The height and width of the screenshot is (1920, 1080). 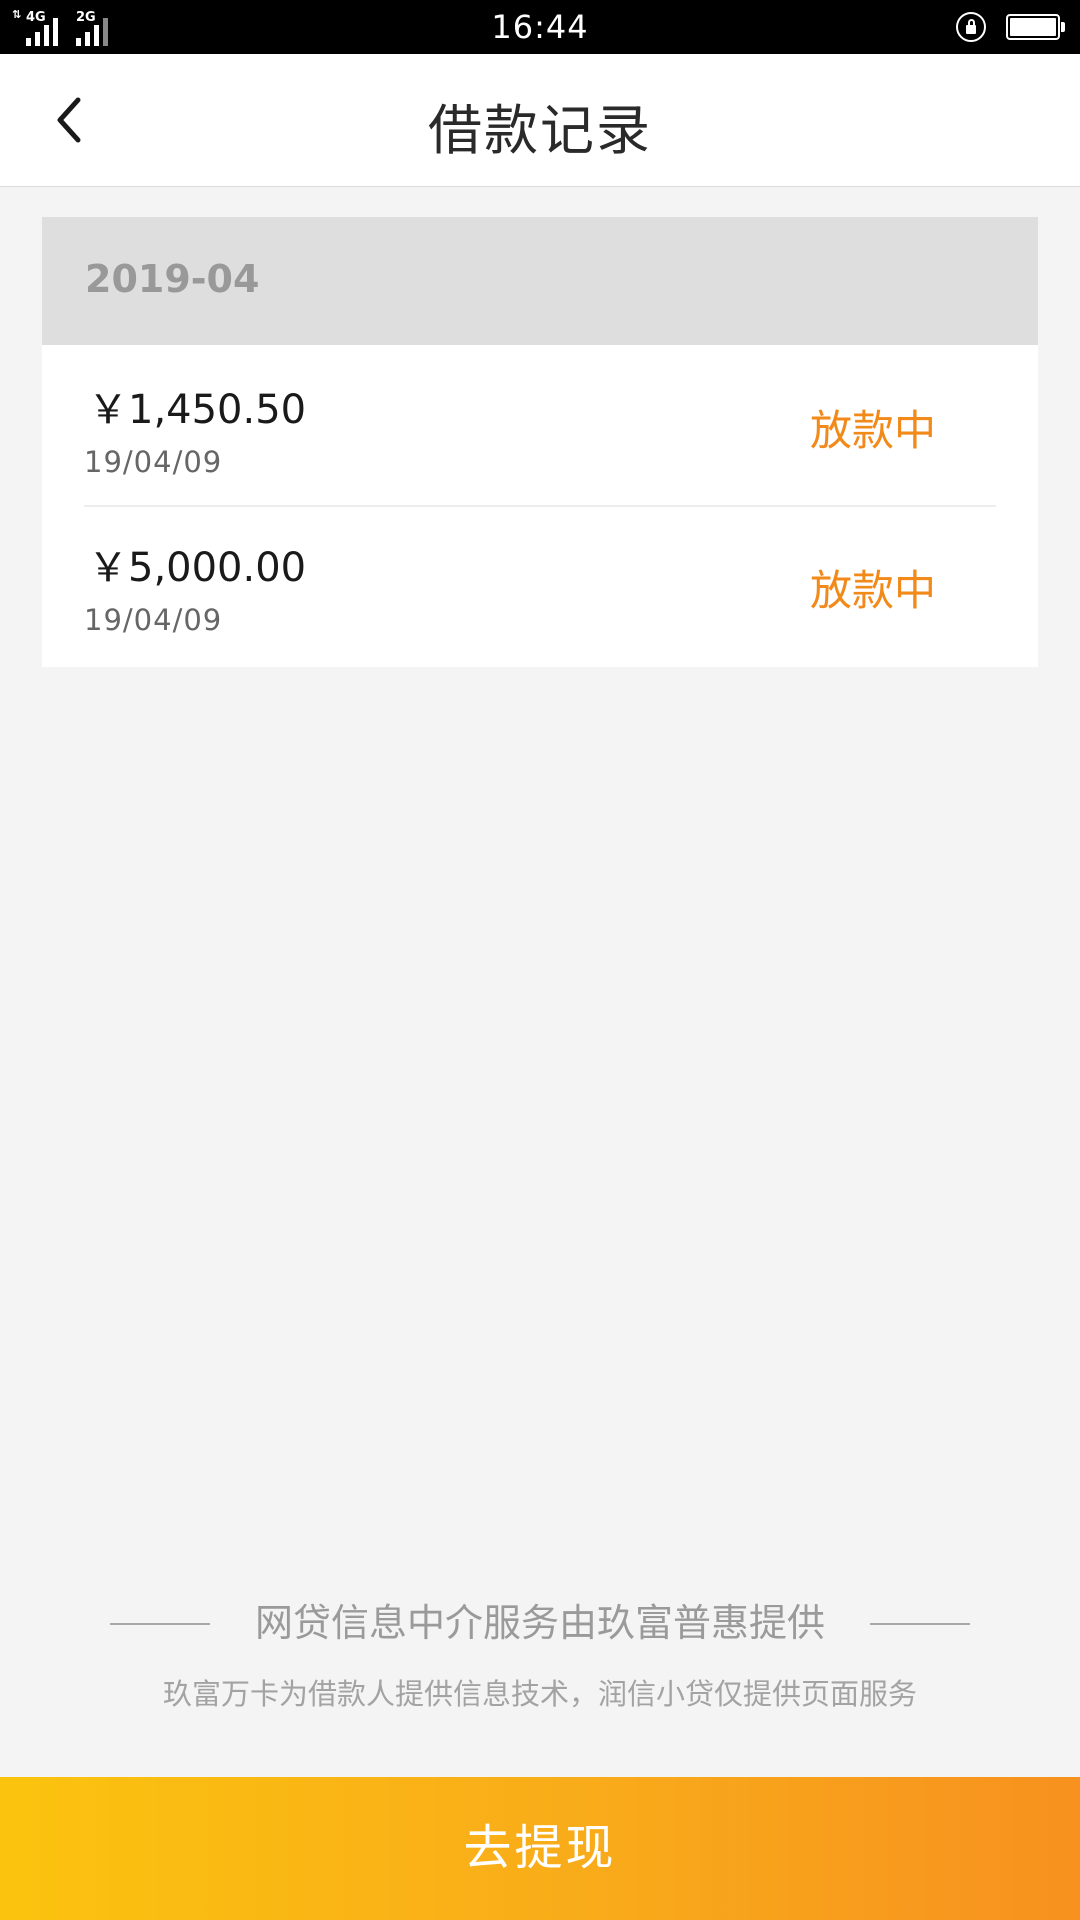 What do you see at coordinates (540, 1848) in the screenshot?
I see `withdraw-button: 去提现` at bounding box center [540, 1848].